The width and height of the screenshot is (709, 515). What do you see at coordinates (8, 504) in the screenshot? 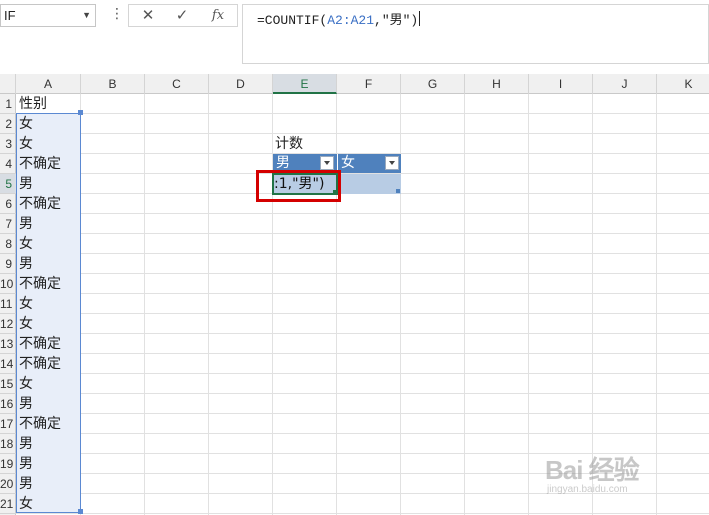
I see `row-header-21: 21` at bounding box center [8, 504].